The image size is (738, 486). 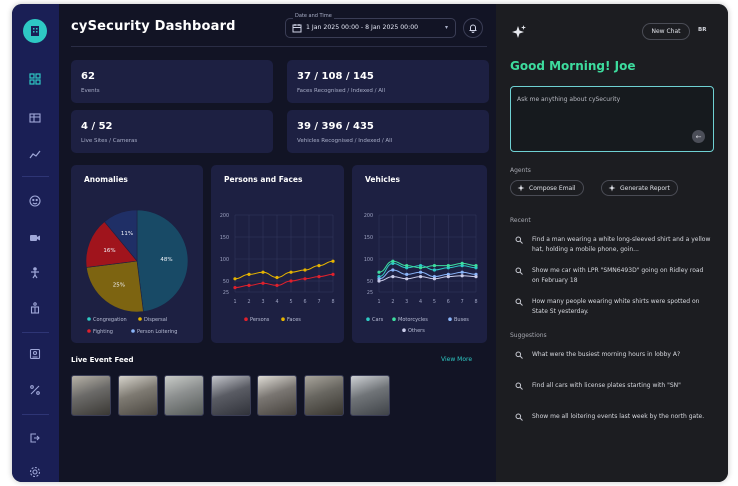 What do you see at coordinates (109, 251) in the screenshot?
I see `pie-label: 16%` at bounding box center [109, 251].